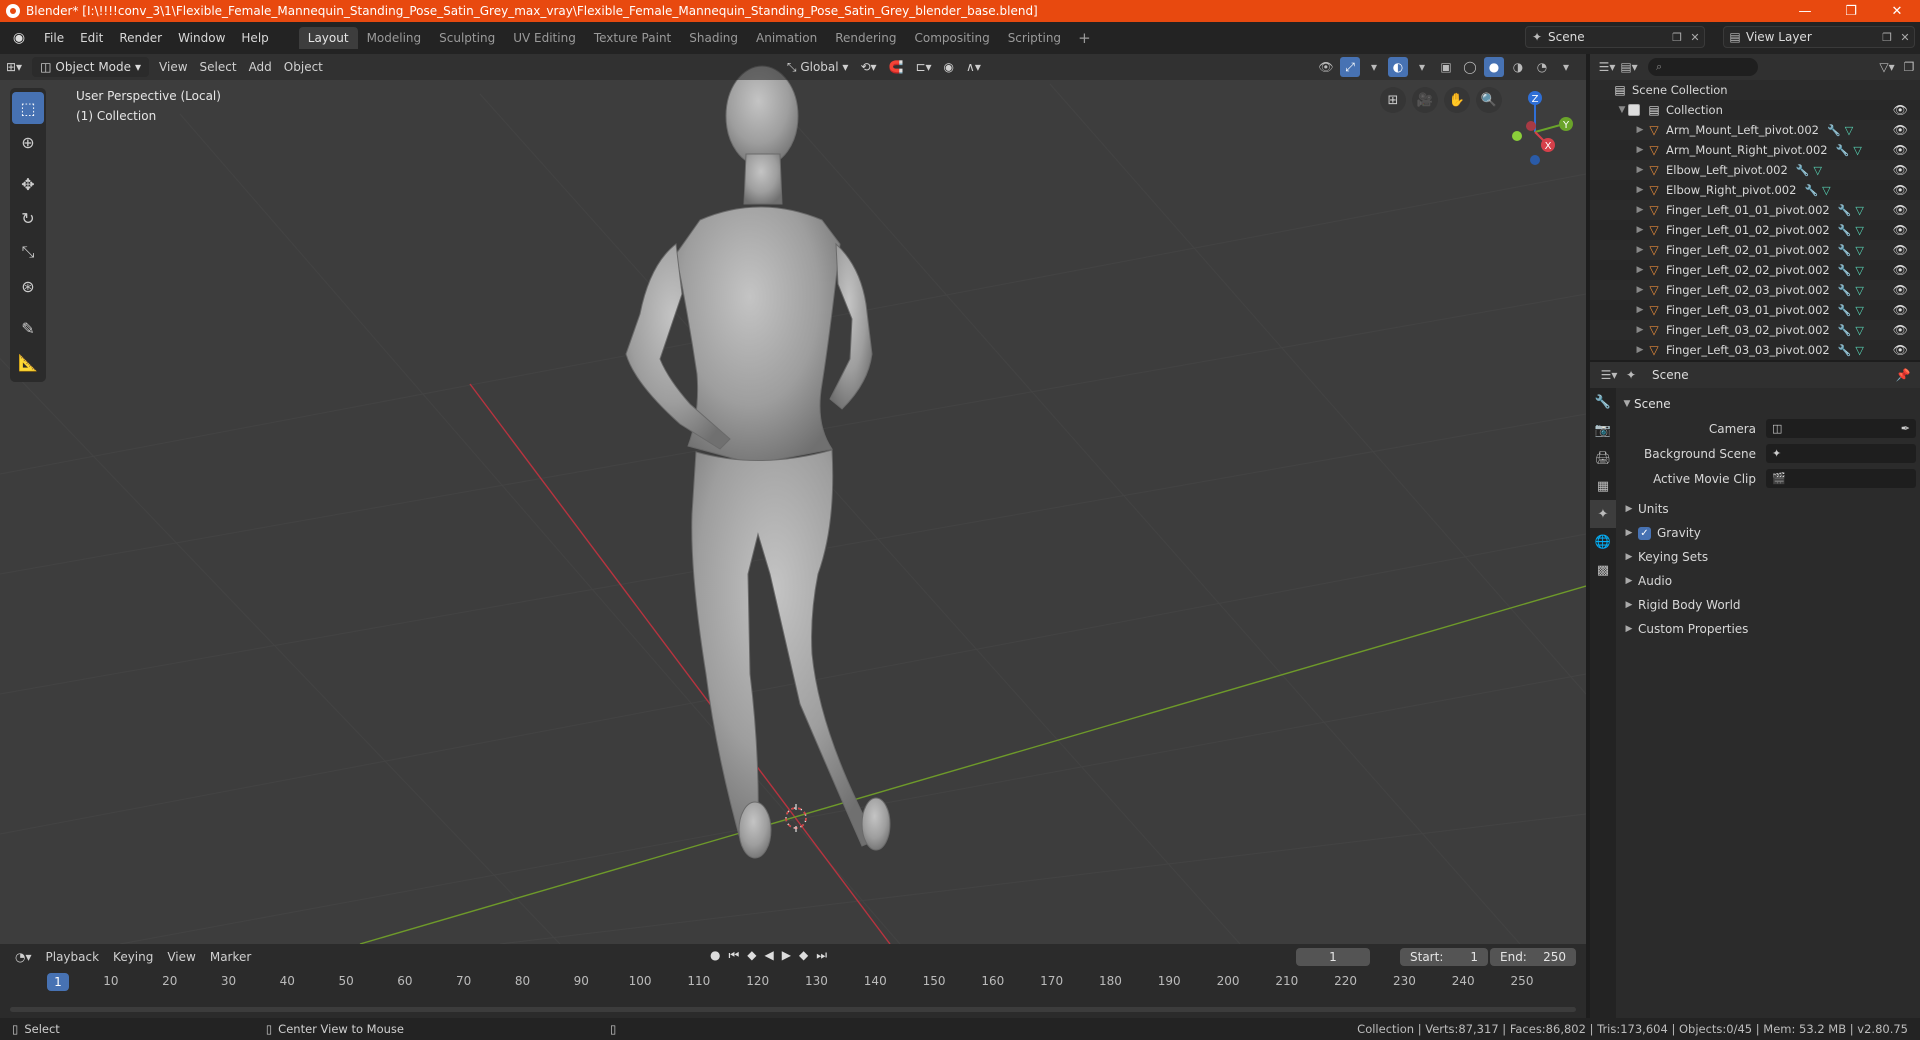  Describe the element at coordinates (1393, 100) in the screenshot. I see `grid-view-icon: ⊞` at that location.